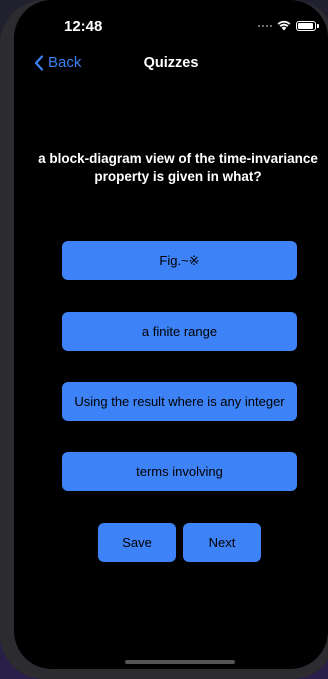  I want to click on status-icons, so click(288, 25).